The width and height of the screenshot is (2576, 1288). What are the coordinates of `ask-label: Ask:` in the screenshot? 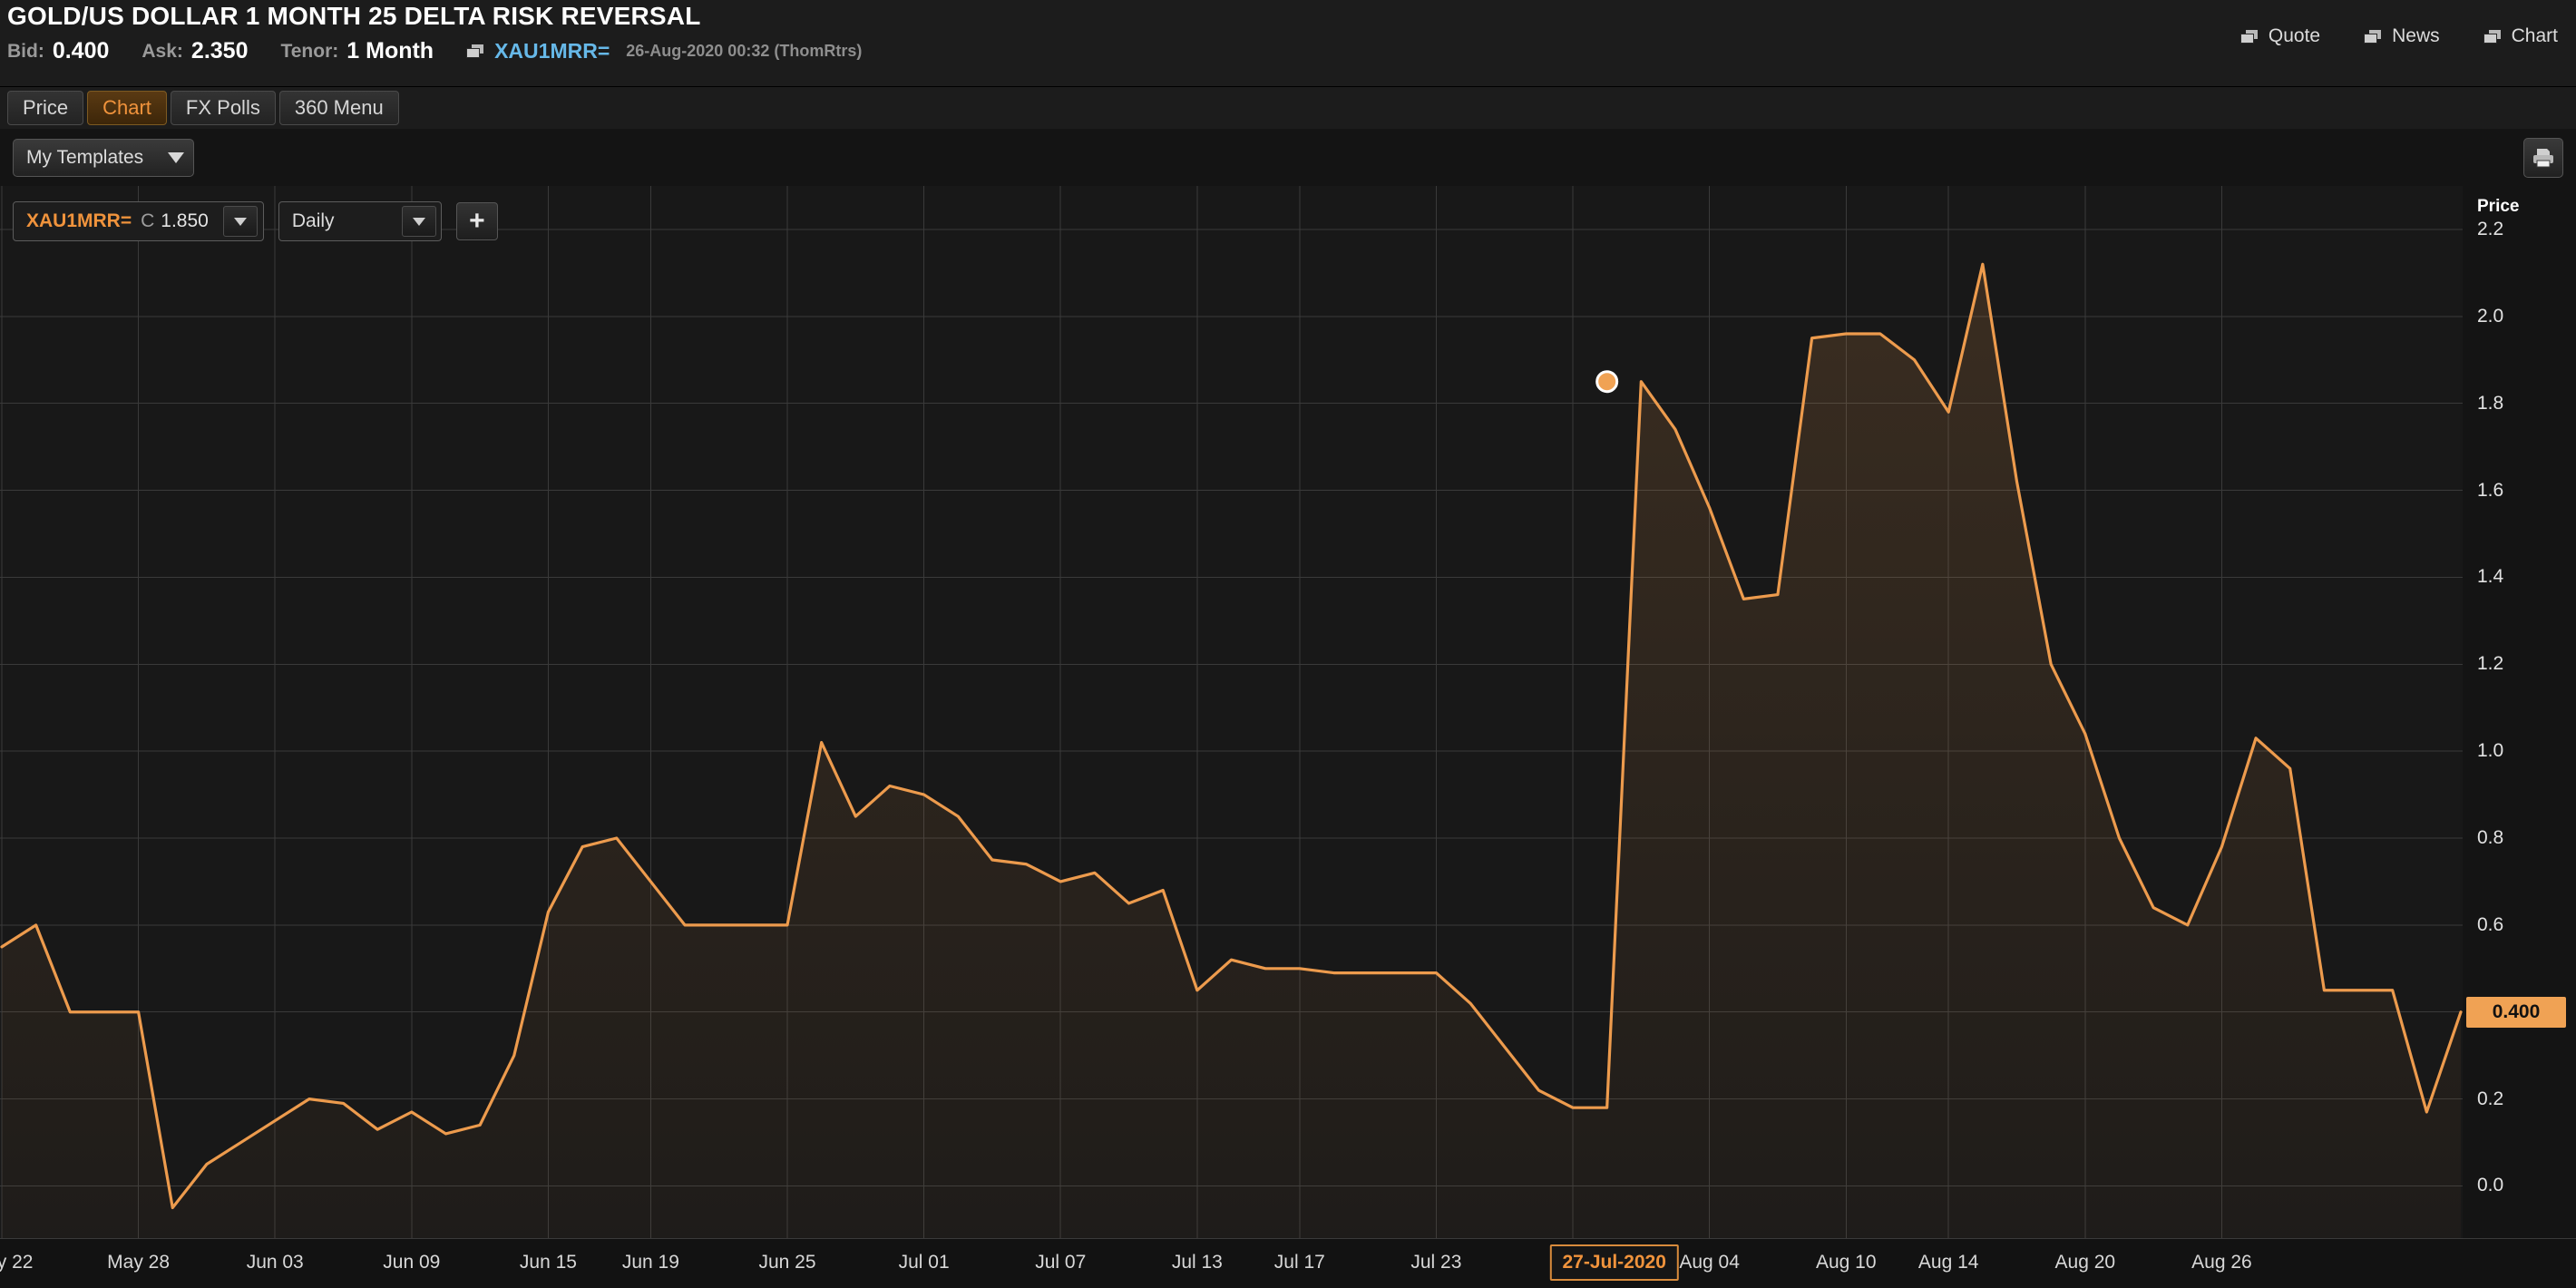 It's located at (162, 51).